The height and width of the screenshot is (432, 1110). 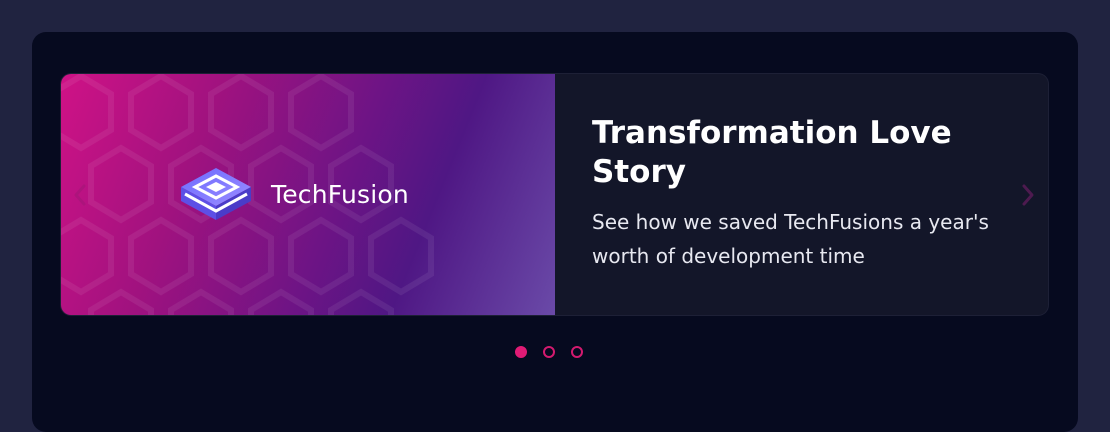 I want to click on stacked-layers-logo-icon, so click(x=216, y=194).